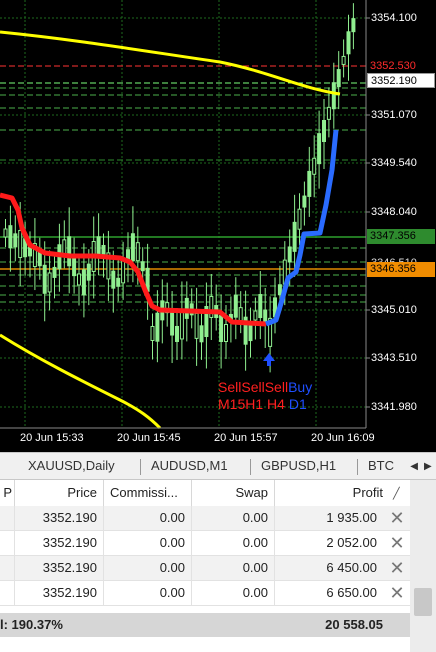 The width and height of the screenshot is (436, 652). Describe the element at coordinates (253, 387) in the screenshot. I see `signal-h1: Sell` at that location.